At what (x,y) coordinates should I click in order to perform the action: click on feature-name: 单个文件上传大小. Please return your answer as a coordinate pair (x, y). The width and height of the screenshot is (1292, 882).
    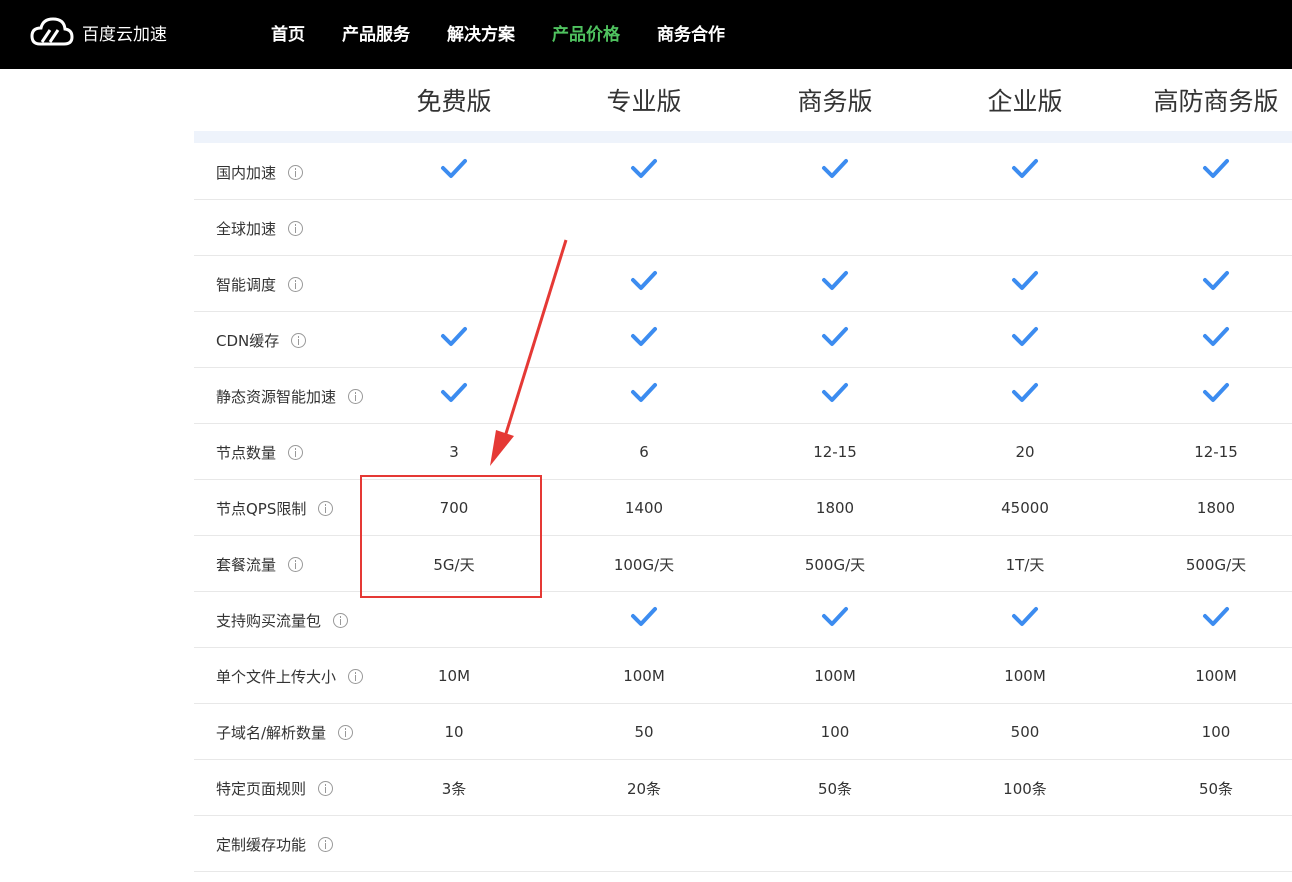
    Looking at the image, I should click on (276, 676).